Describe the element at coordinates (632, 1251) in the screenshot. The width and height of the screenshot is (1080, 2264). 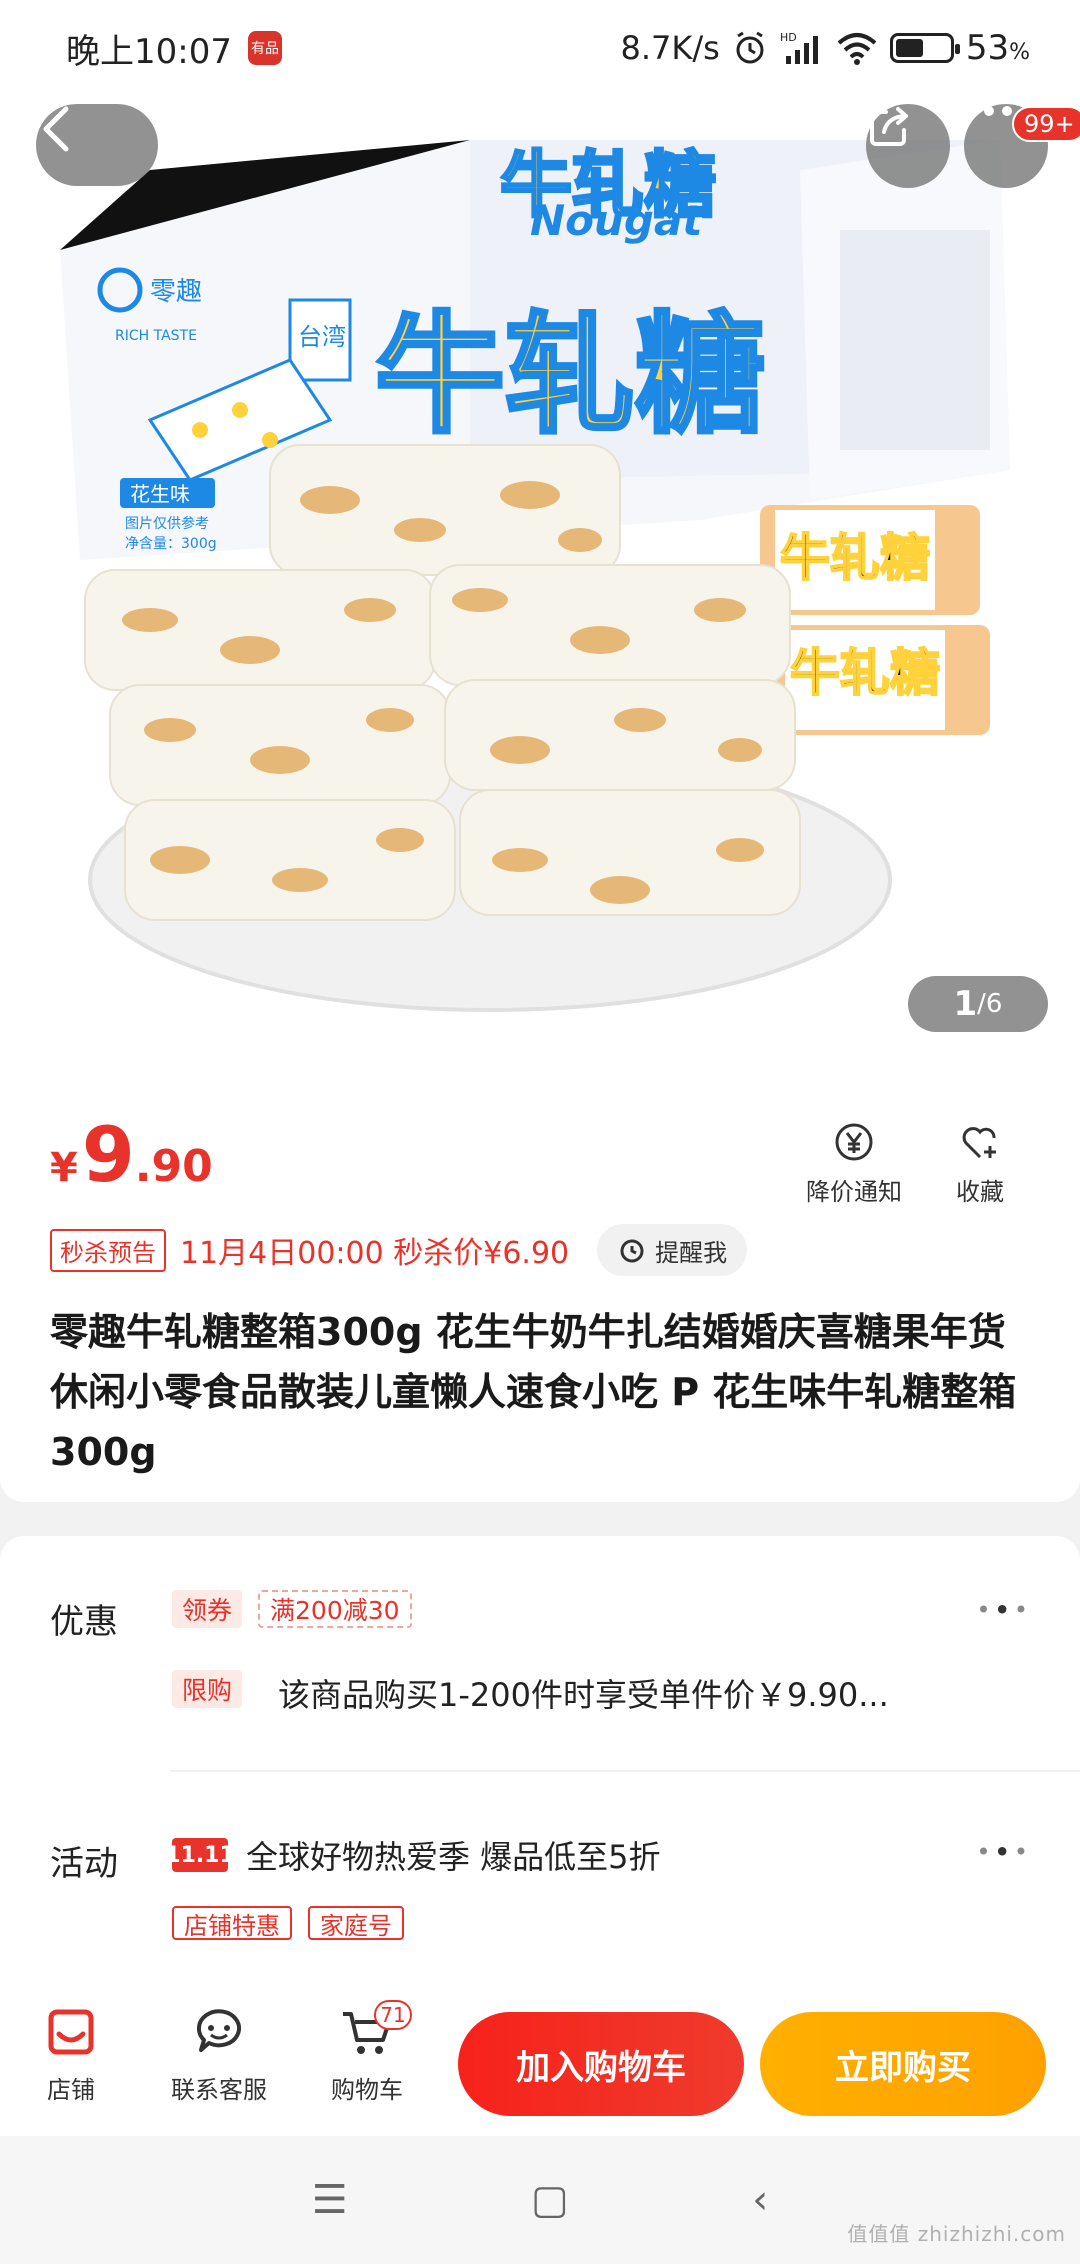
I see `alarm-clock-icon` at that location.